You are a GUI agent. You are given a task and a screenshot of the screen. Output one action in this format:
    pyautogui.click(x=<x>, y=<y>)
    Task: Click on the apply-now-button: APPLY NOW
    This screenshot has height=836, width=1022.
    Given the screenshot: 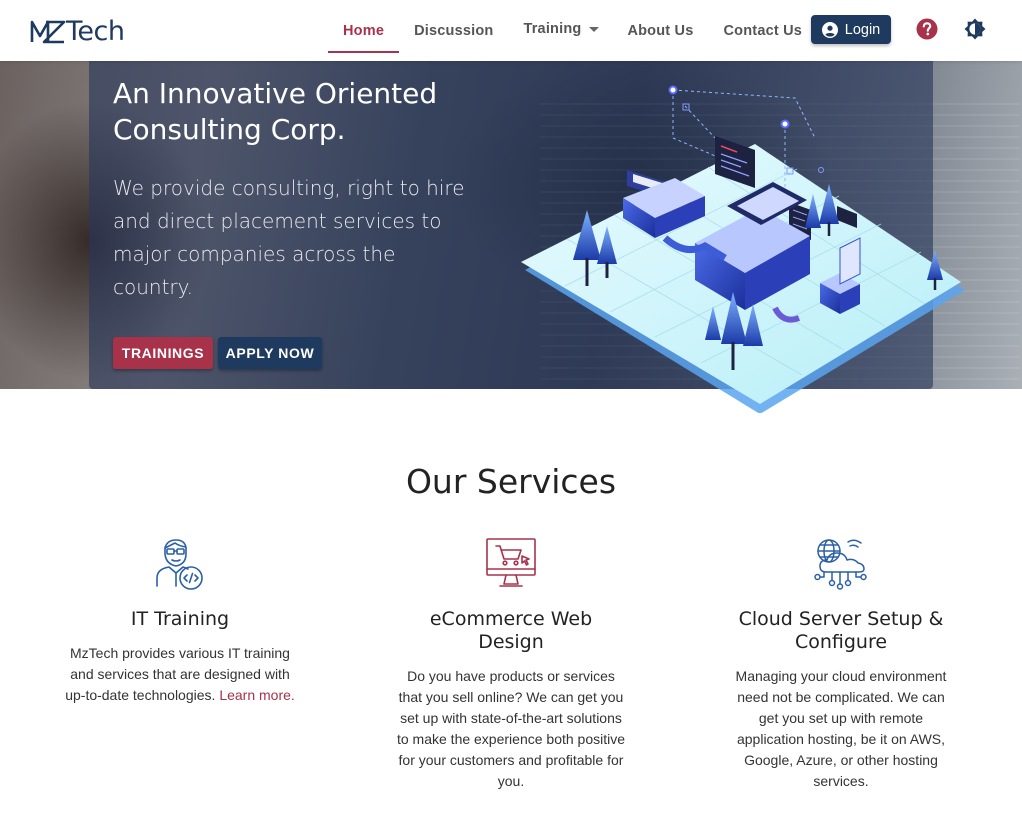 What is the action you would take?
    pyautogui.click(x=270, y=353)
    